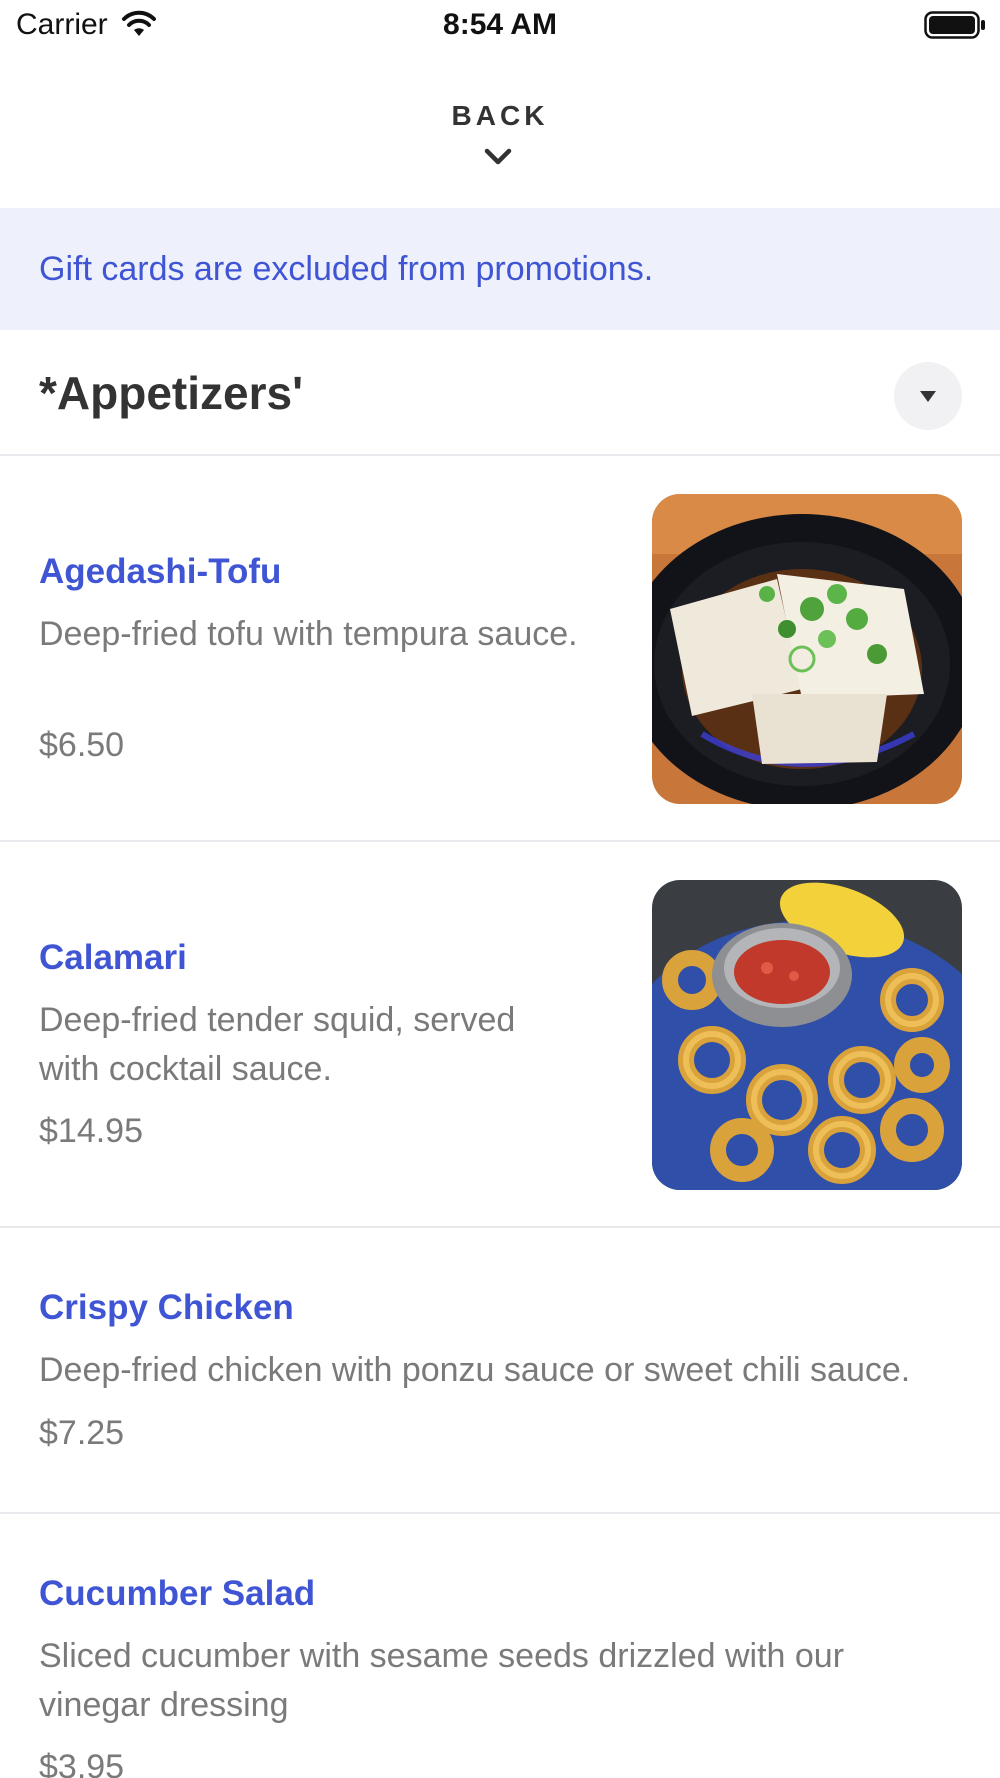  Describe the element at coordinates (91, 1131) in the screenshot. I see `item-price: $14.95` at that location.